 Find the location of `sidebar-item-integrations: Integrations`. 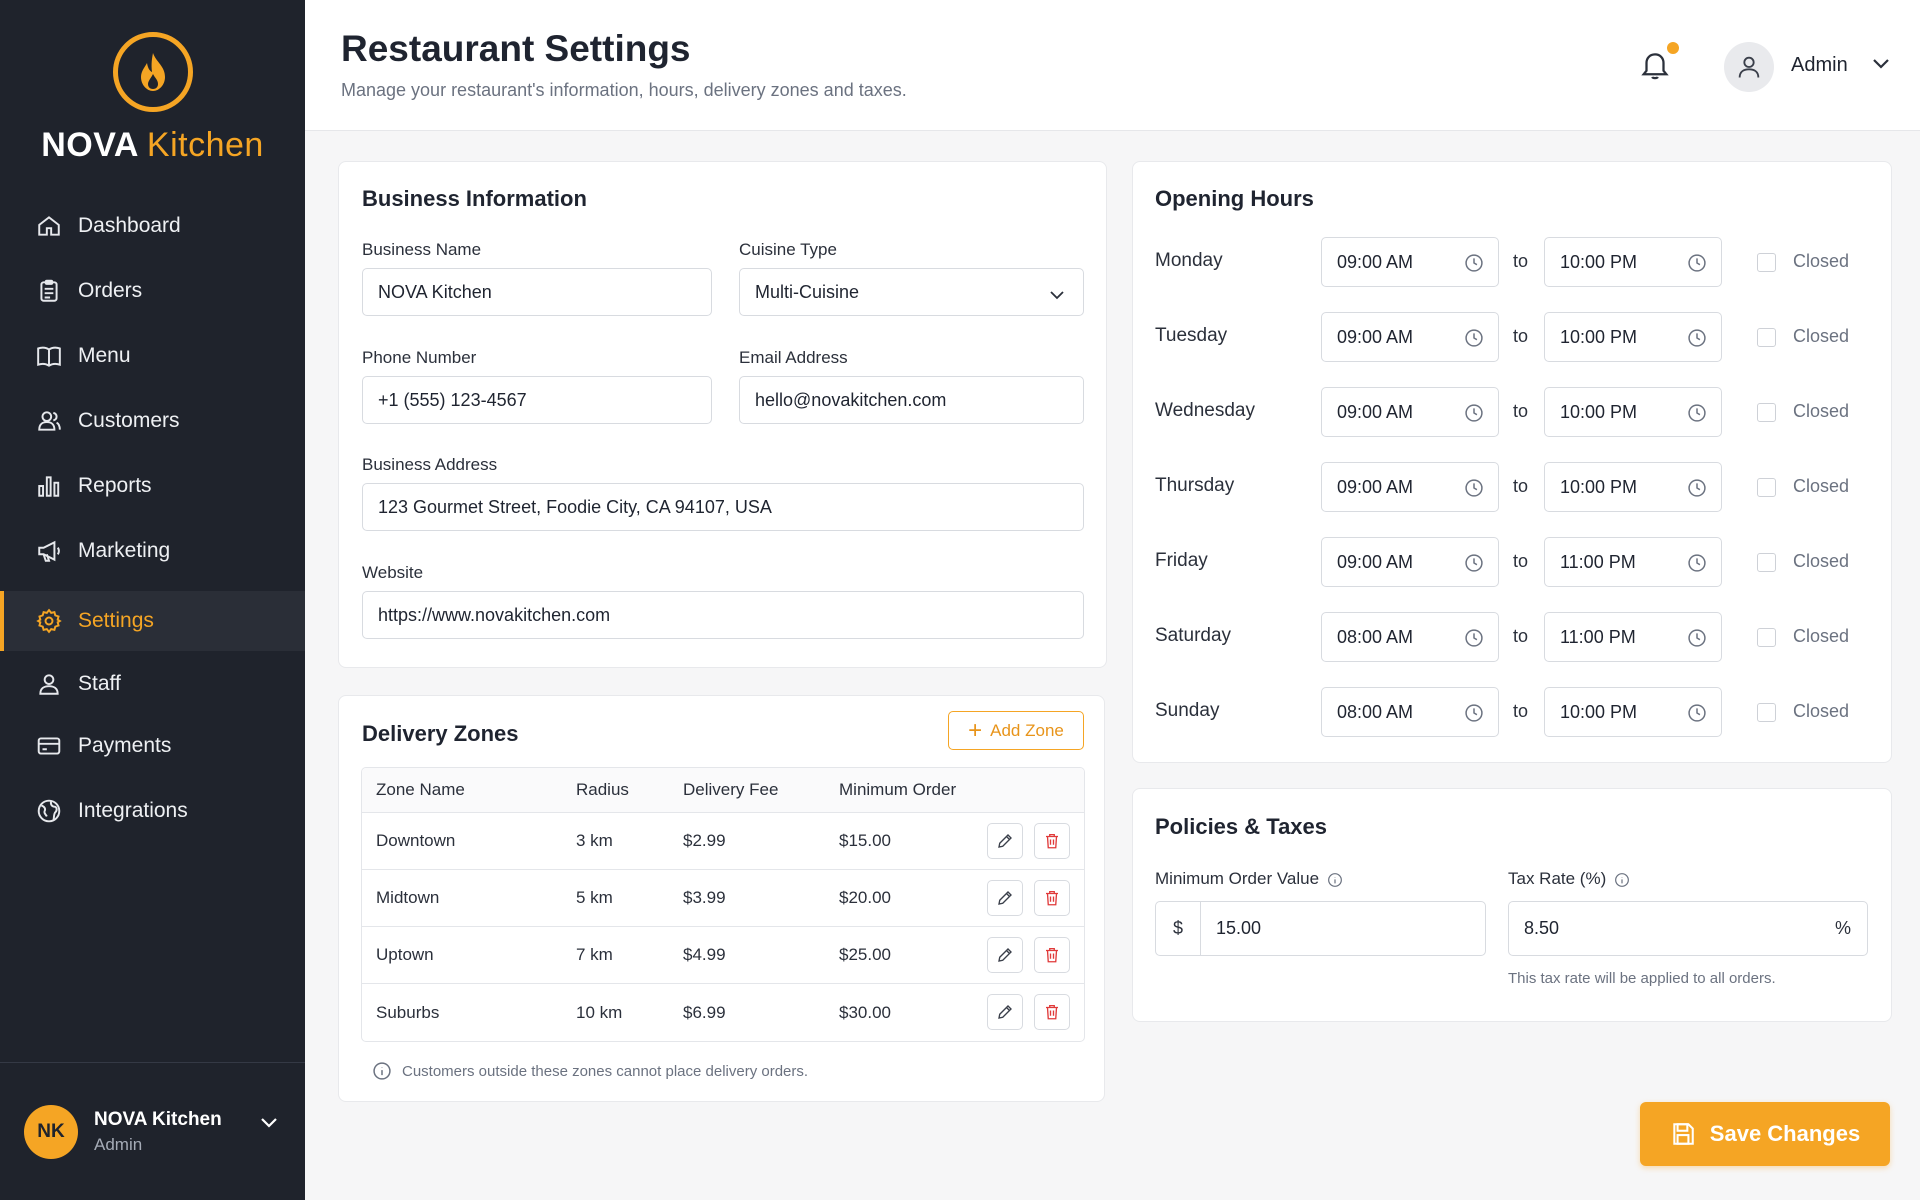

sidebar-item-integrations: Integrations is located at coordinates (152, 811).